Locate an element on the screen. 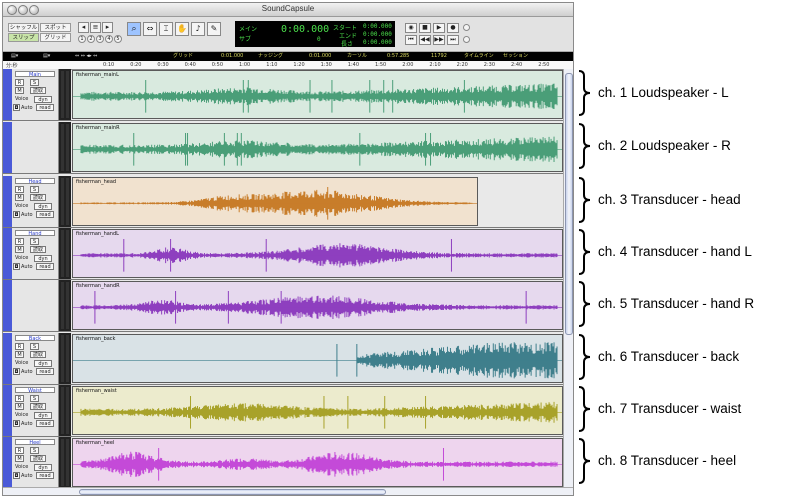  start-value: 0:00.000 is located at coordinates (377, 26).